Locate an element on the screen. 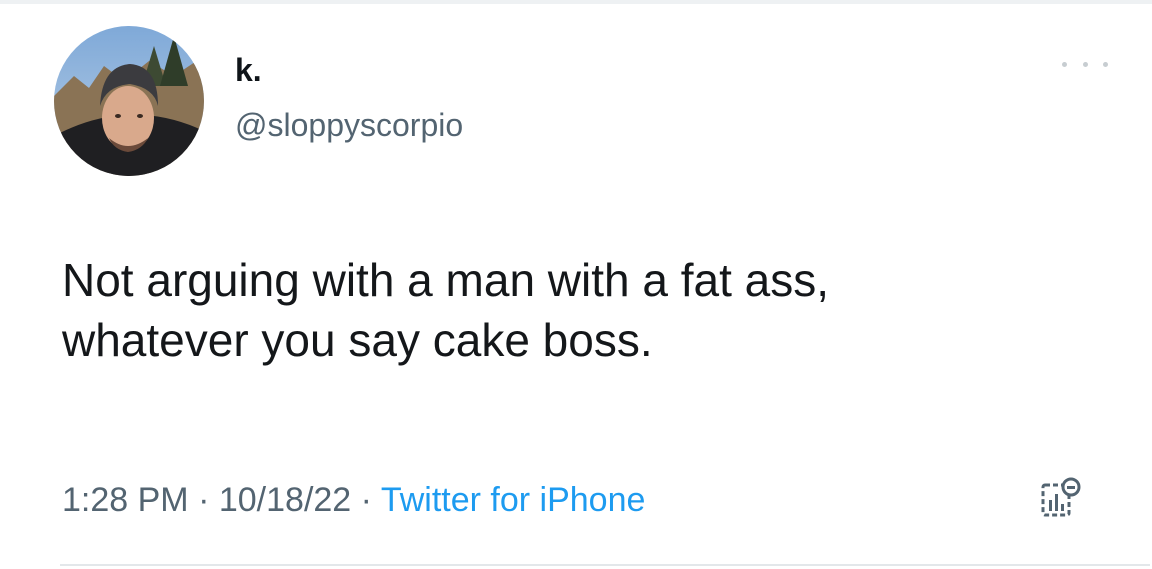  tweet-analytics-icon is located at coordinates (1060, 499).